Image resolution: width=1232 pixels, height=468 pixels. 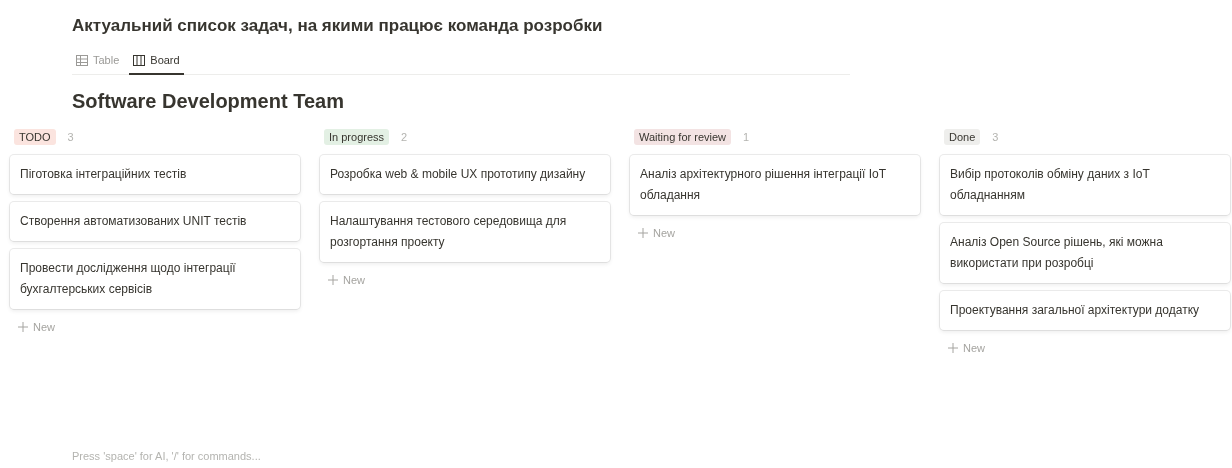 What do you see at coordinates (682, 137) in the screenshot?
I see `status-tag: Waiting for review` at bounding box center [682, 137].